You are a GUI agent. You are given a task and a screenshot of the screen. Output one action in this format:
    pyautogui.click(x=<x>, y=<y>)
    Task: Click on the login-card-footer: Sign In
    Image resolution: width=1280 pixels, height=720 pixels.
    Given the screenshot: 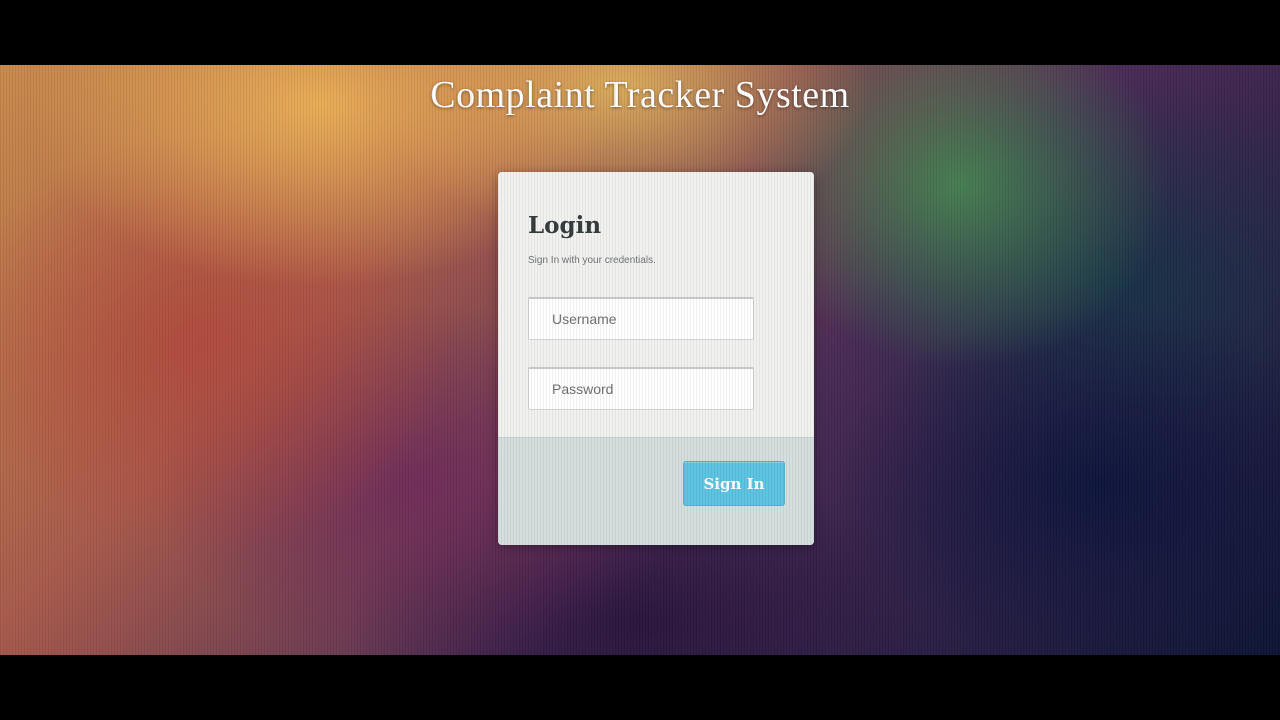 What is the action you would take?
    pyautogui.click(x=656, y=491)
    